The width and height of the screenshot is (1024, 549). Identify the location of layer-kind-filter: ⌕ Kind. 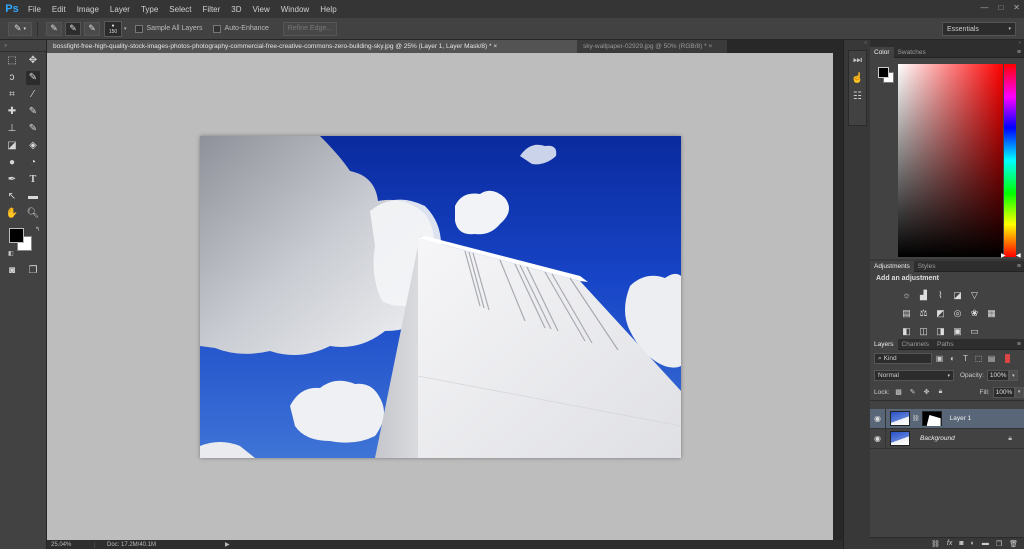
(903, 358).